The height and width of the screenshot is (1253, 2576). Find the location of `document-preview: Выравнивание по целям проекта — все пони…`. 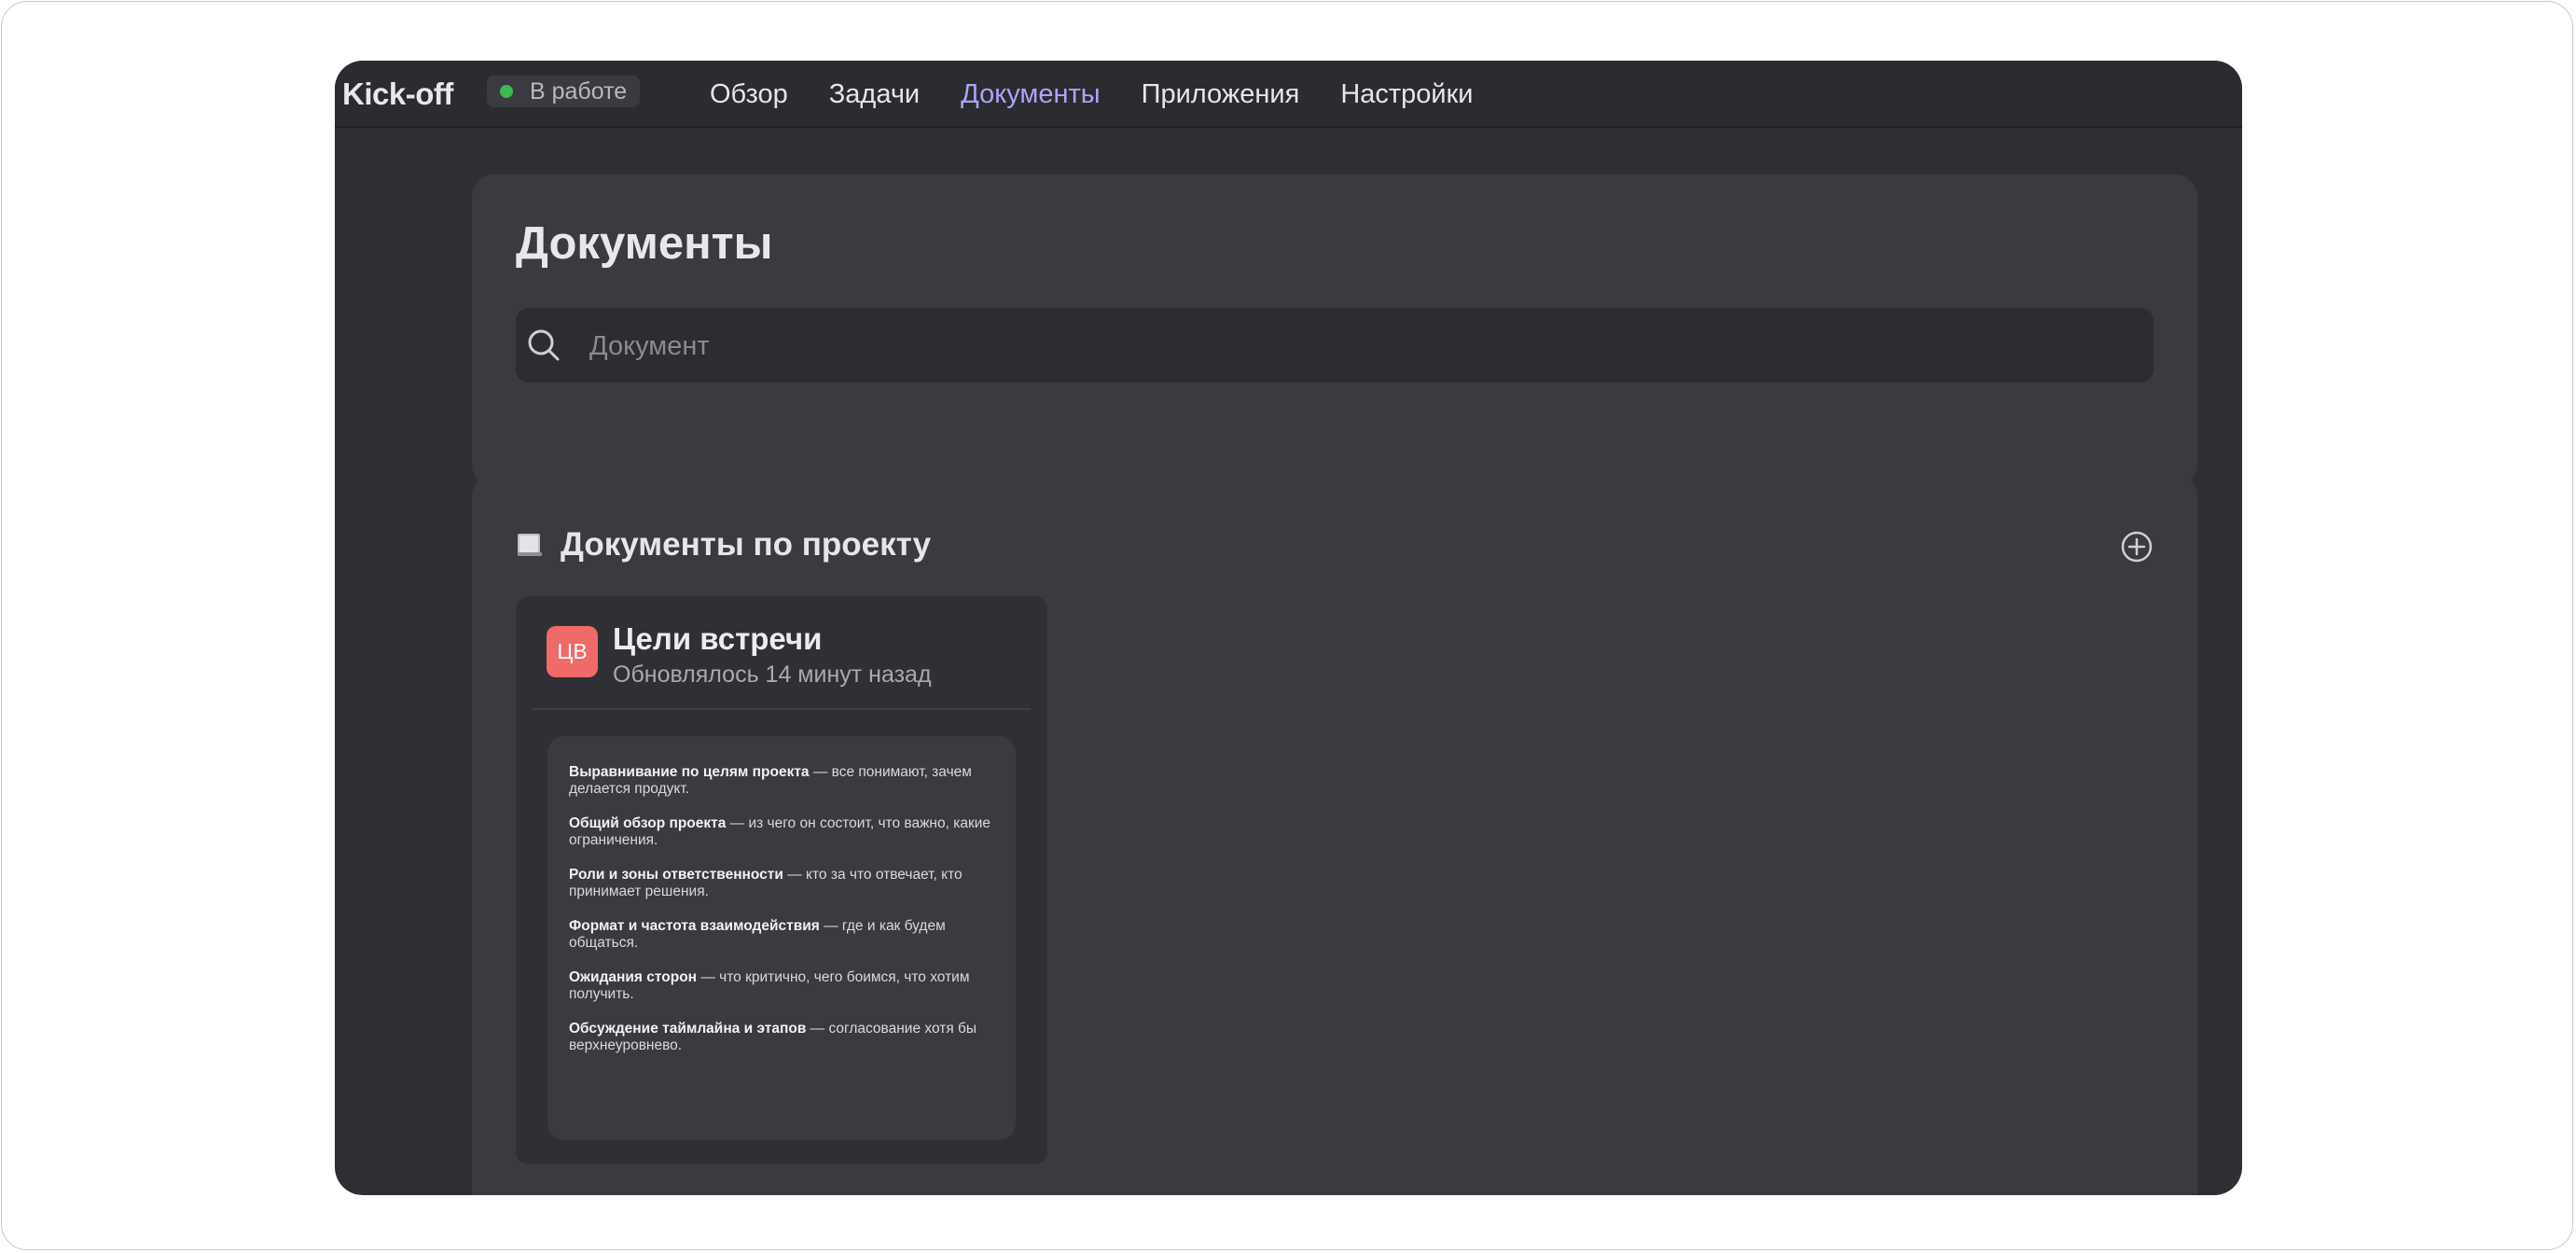

document-preview: Выравнивание по целям проекта — все пони… is located at coordinates (781, 938).